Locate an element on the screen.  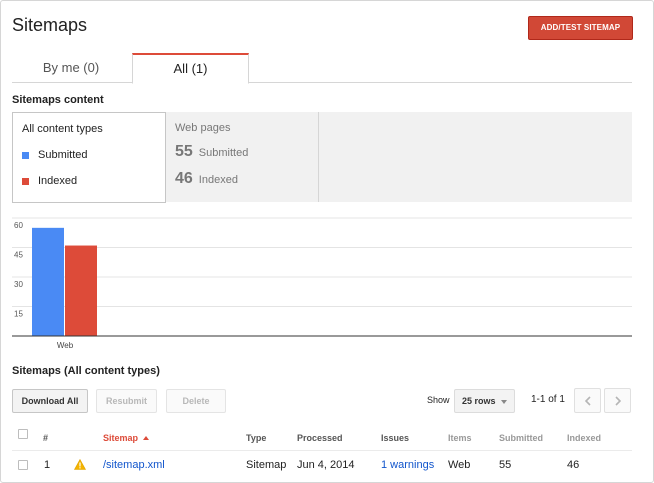
row-type: Sitemap is located at coordinates (266, 465).